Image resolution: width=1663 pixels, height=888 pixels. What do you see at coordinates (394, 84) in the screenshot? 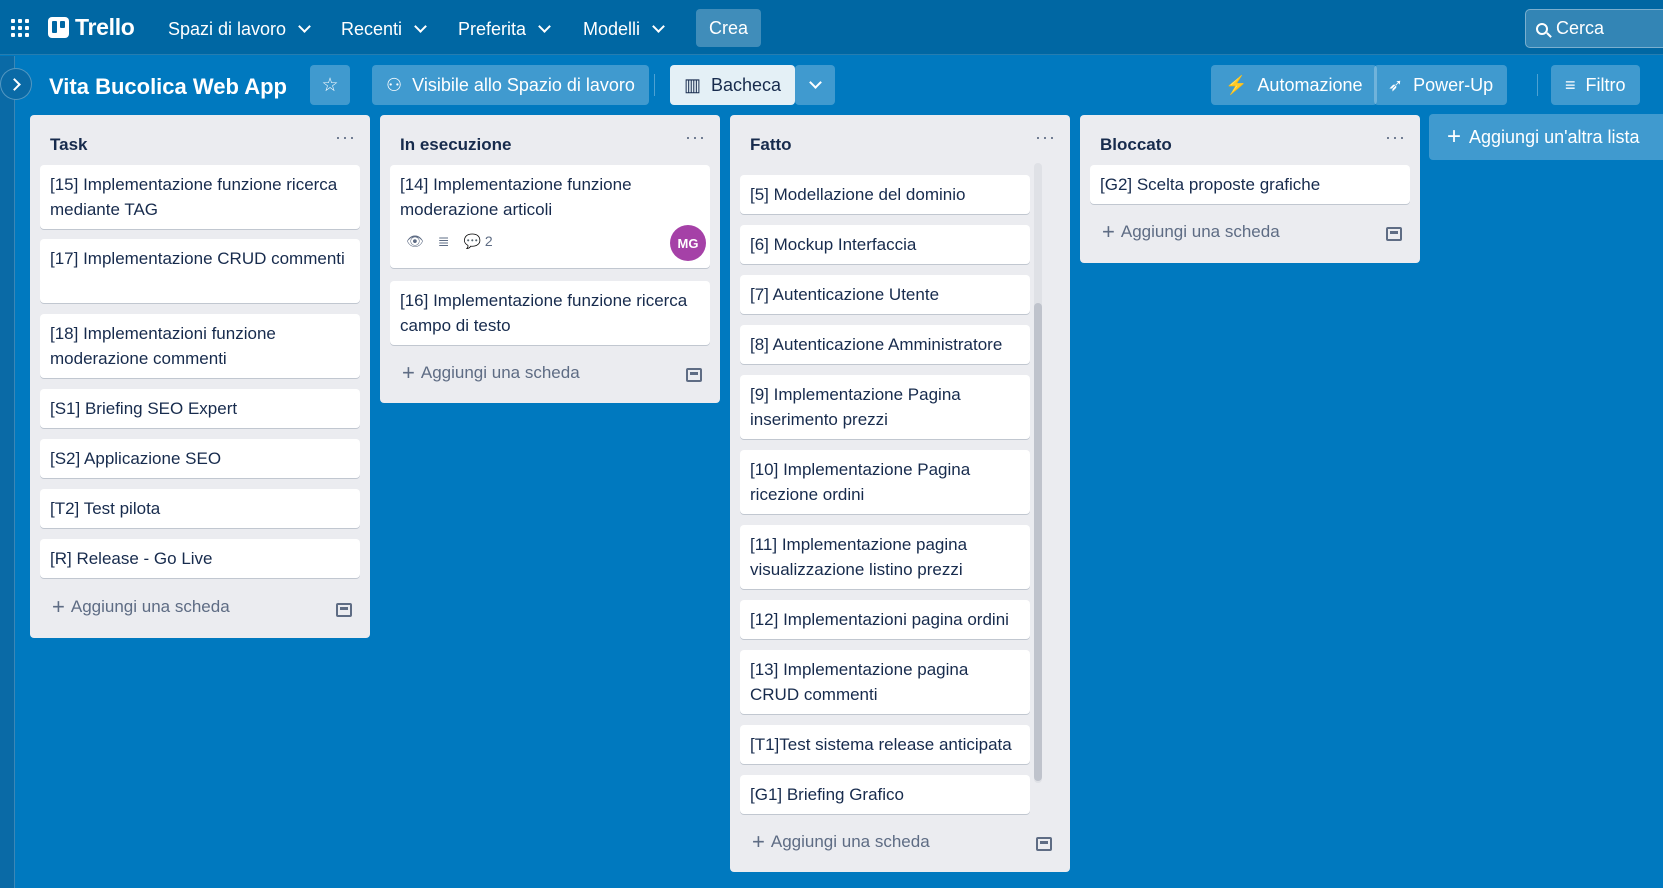
I see `people-icon: ⚇` at bounding box center [394, 84].